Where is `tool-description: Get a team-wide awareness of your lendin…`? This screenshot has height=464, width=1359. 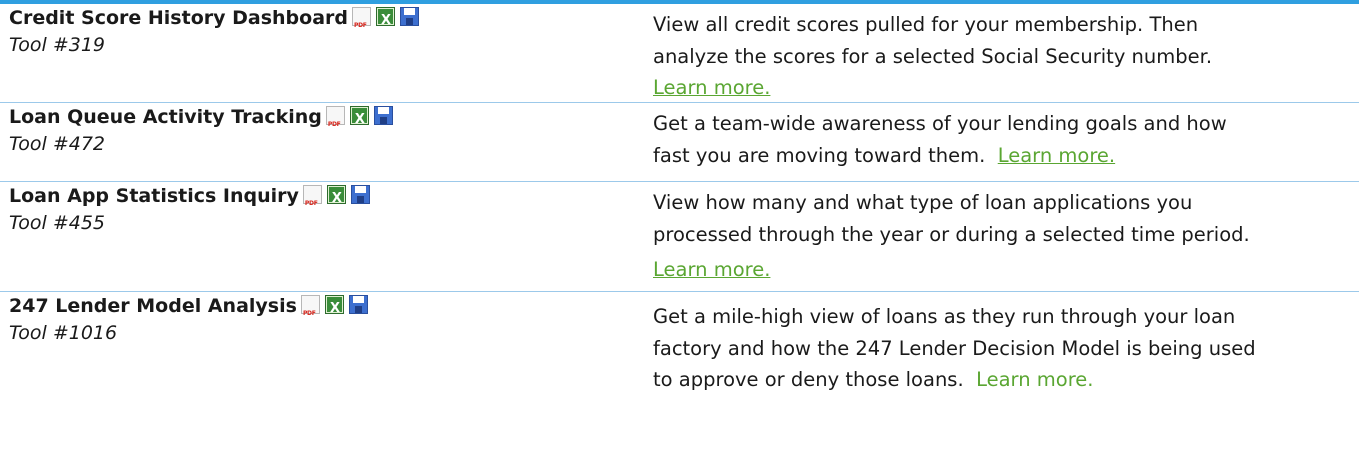
tool-description: Get a team-wide awareness of your lendin… is located at coordinates (1003, 139).